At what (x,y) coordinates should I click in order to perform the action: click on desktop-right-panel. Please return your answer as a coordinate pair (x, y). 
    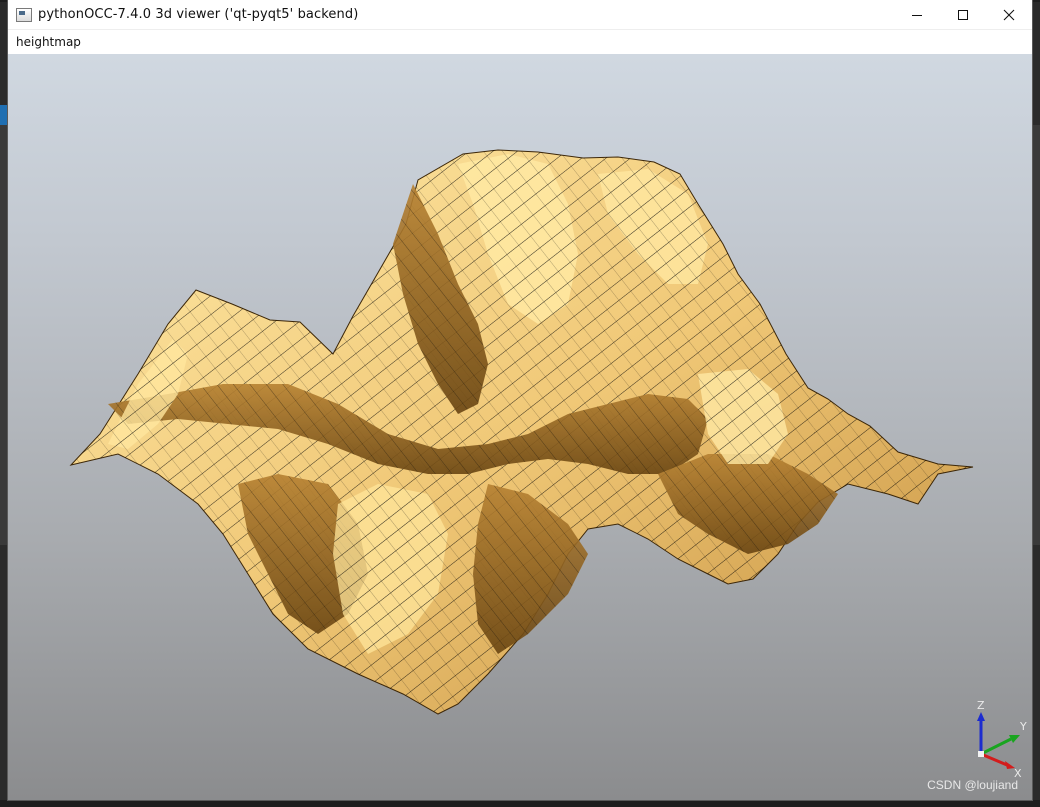
    Looking at the image, I should click on (1036, 335).